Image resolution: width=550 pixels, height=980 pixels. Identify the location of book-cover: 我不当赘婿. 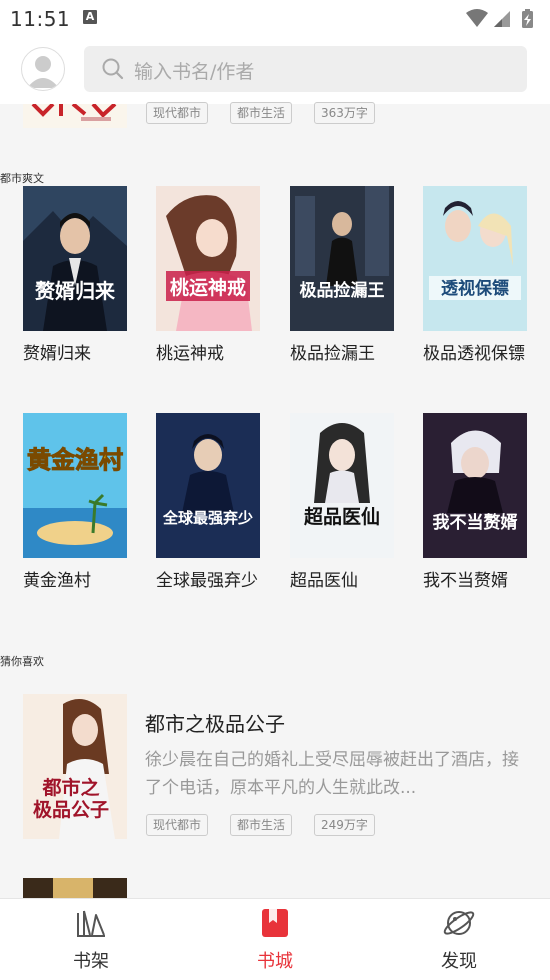
(475, 485).